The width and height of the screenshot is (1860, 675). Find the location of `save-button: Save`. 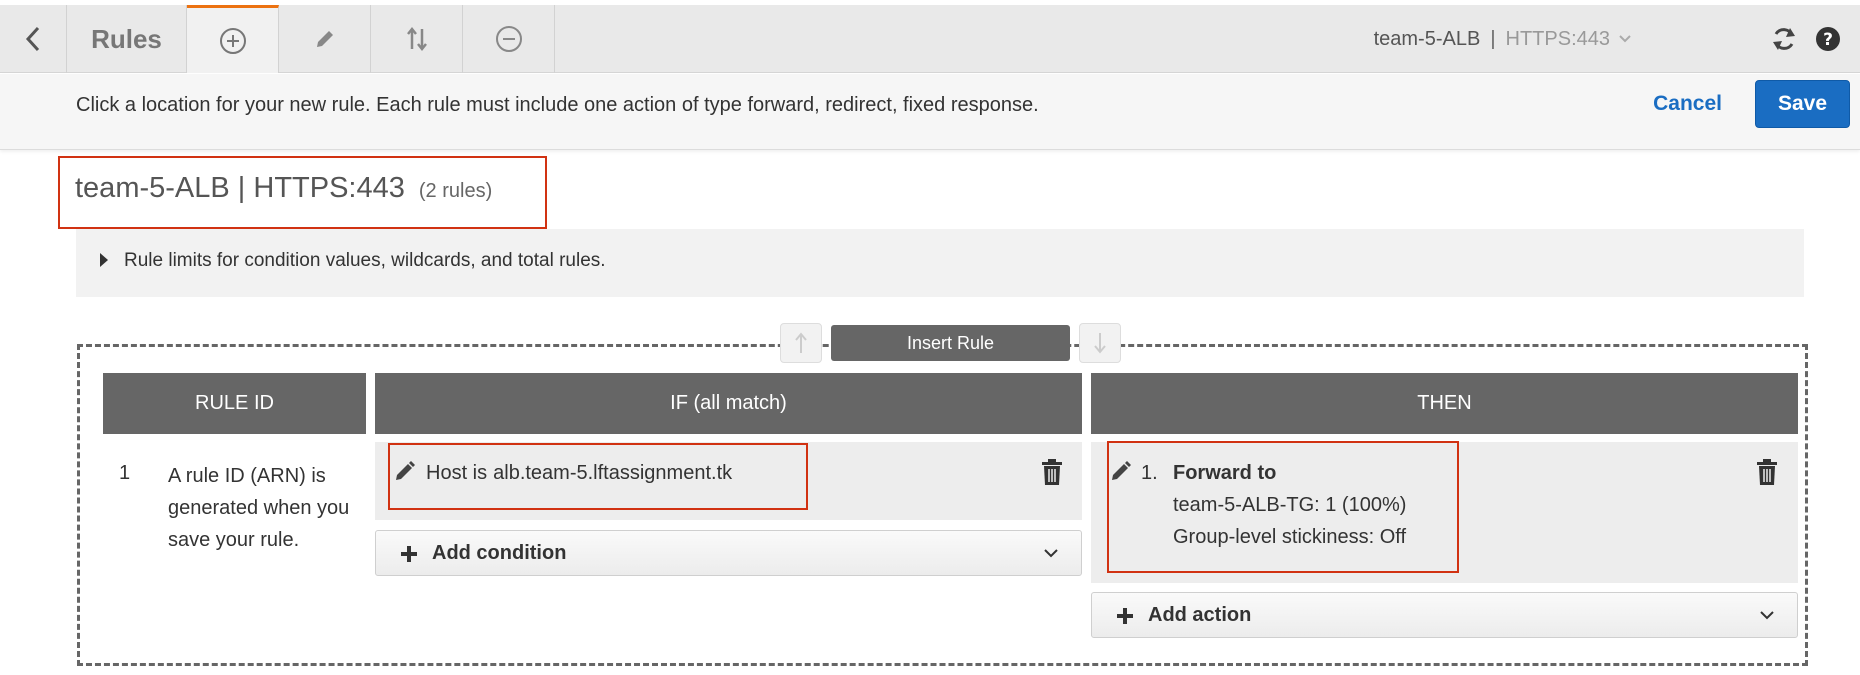

save-button: Save is located at coordinates (1802, 104).